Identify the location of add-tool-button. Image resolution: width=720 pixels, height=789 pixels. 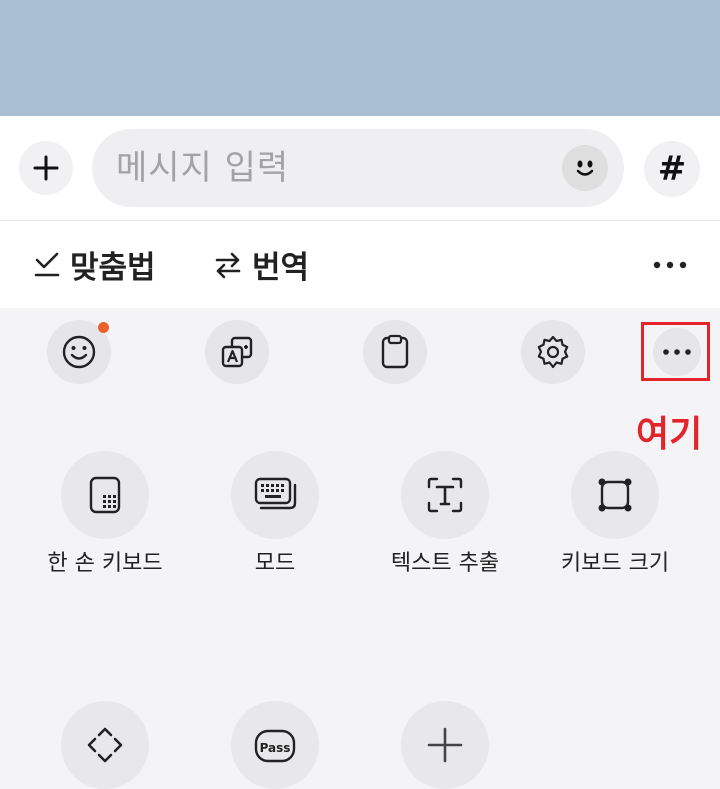
(445, 745).